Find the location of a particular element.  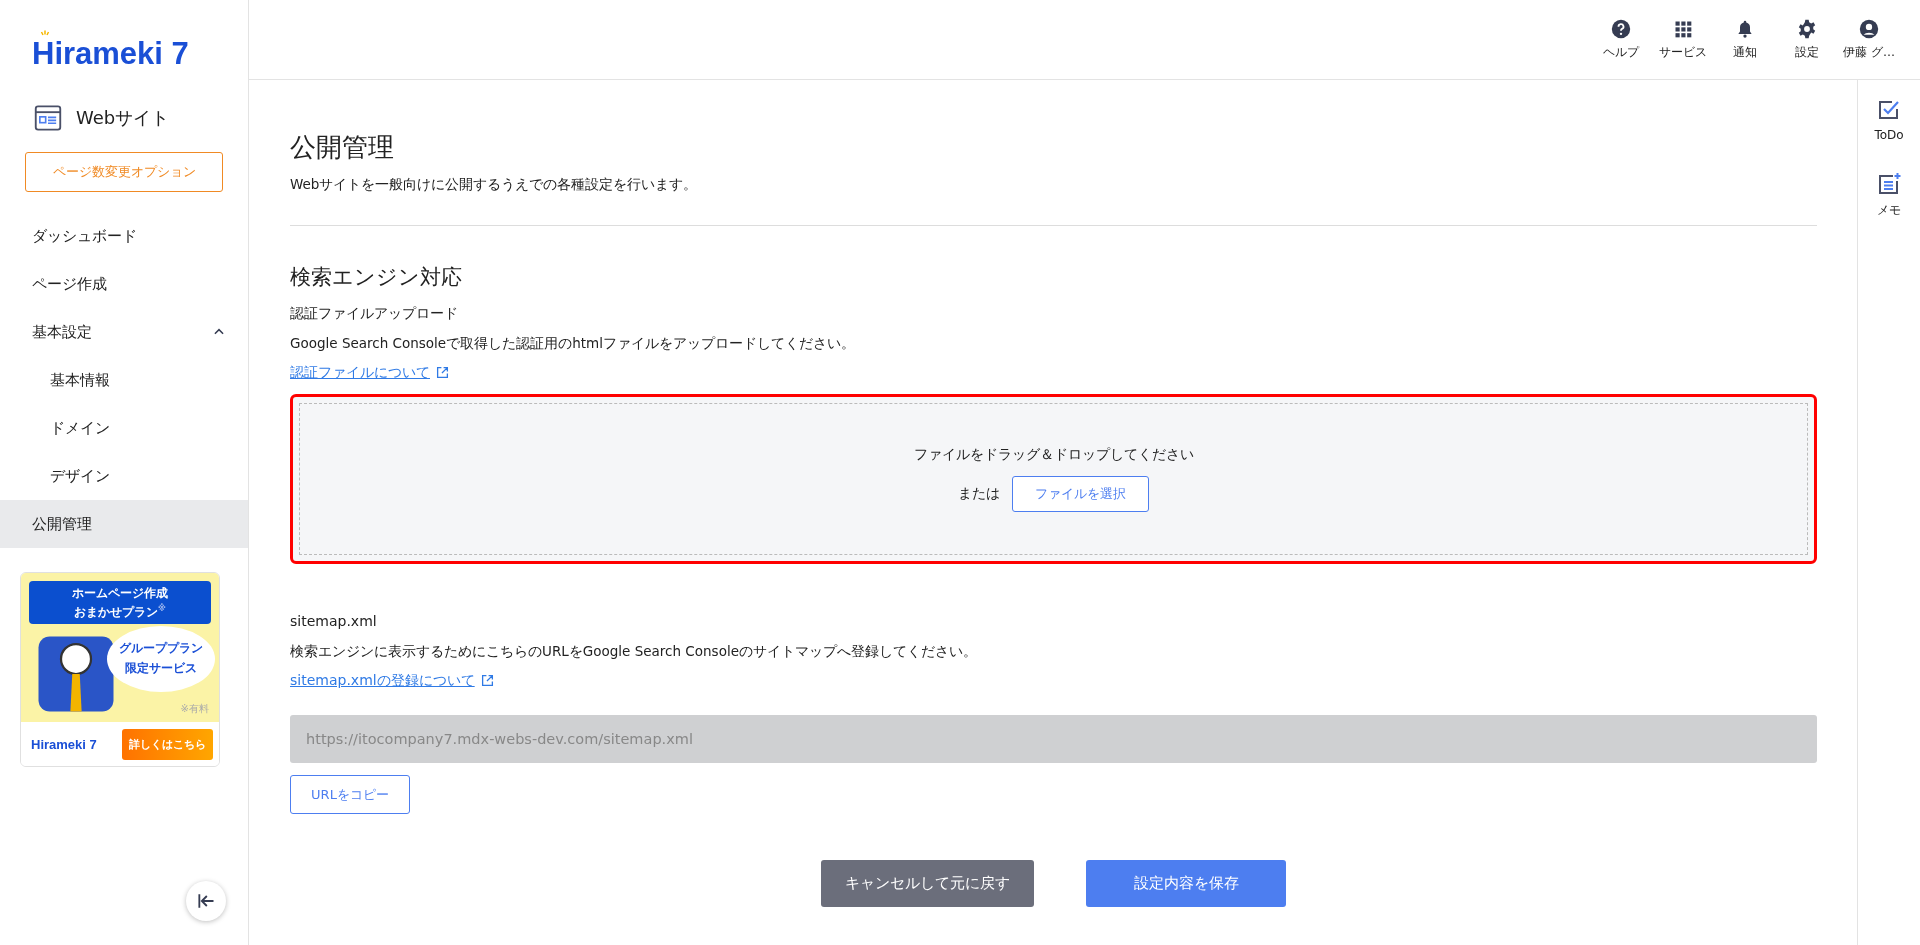

save-button: 設定内容を保存 is located at coordinates (1186, 883).